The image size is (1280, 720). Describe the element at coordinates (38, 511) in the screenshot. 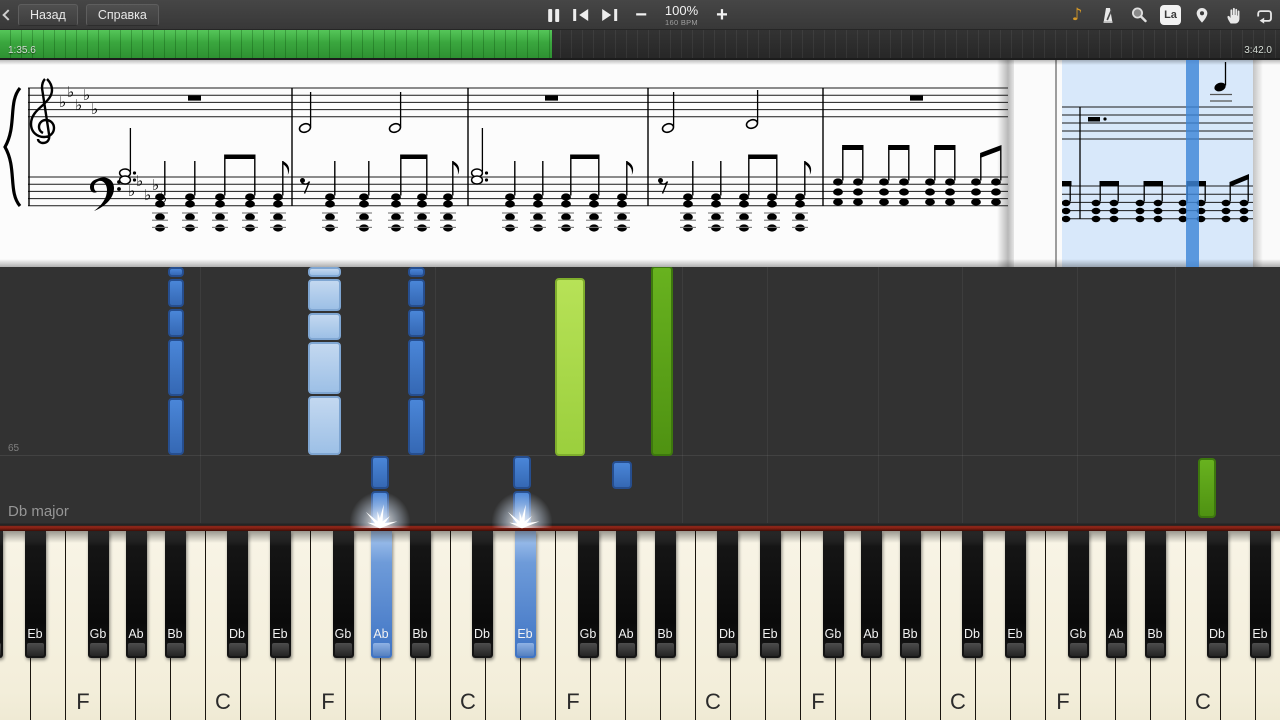

I see `key-signature-label: Db major` at that location.